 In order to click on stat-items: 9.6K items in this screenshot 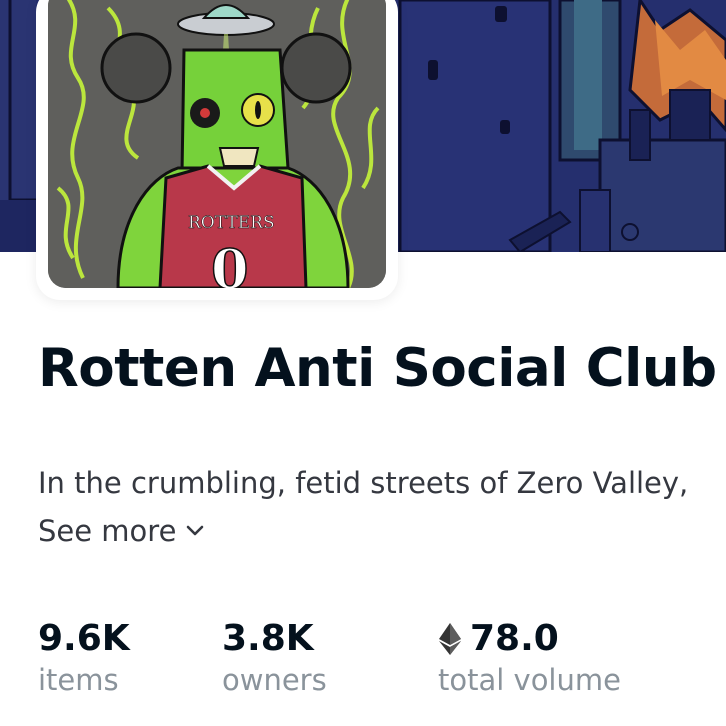, I will do `click(84, 657)`.